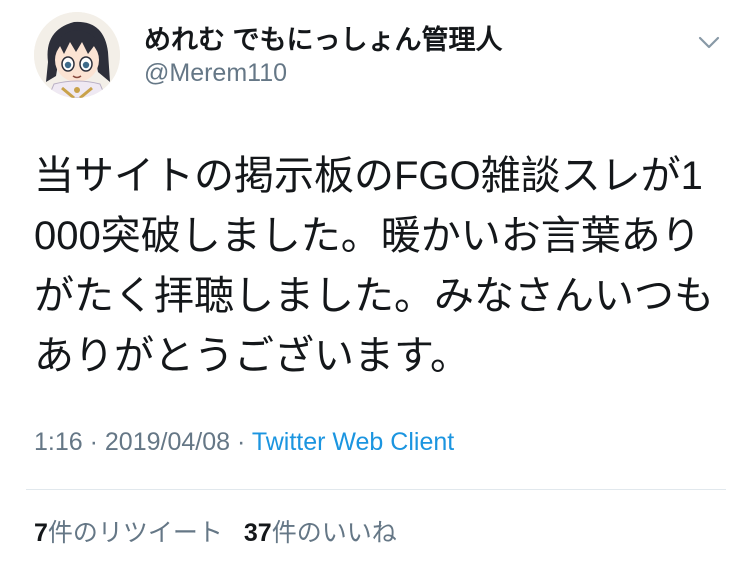  What do you see at coordinates (167, 442) in the screenshot?
I see `tweet-date: 2019/04/08` at bounding box center [167, 442].